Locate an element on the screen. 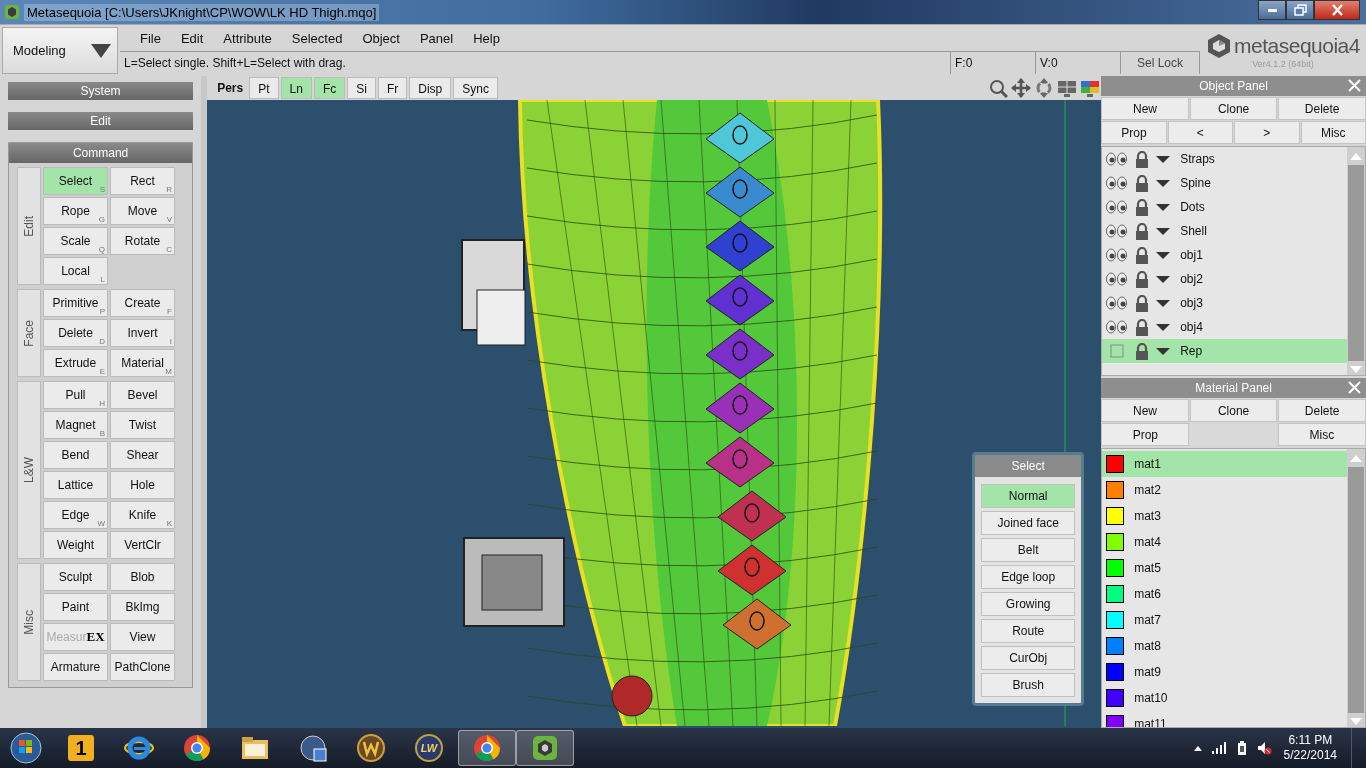  command-button: Local L is located at coordinates (75, 271).